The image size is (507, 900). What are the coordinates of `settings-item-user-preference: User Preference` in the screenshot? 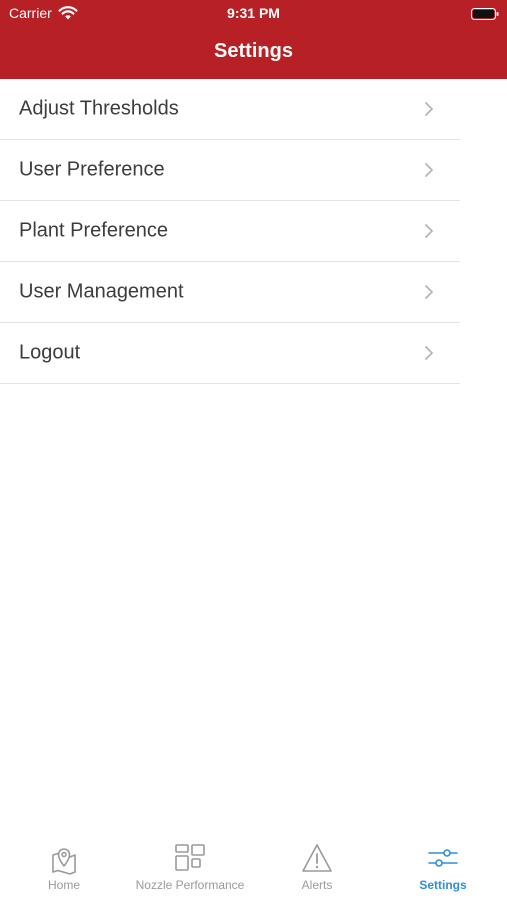 It's located at (230, 170).